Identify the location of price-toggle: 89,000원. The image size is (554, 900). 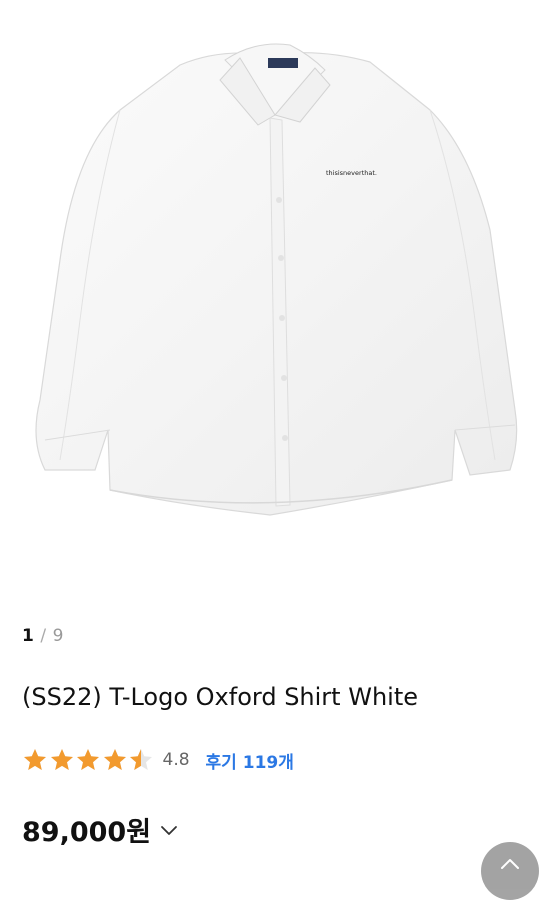
(100, 829).